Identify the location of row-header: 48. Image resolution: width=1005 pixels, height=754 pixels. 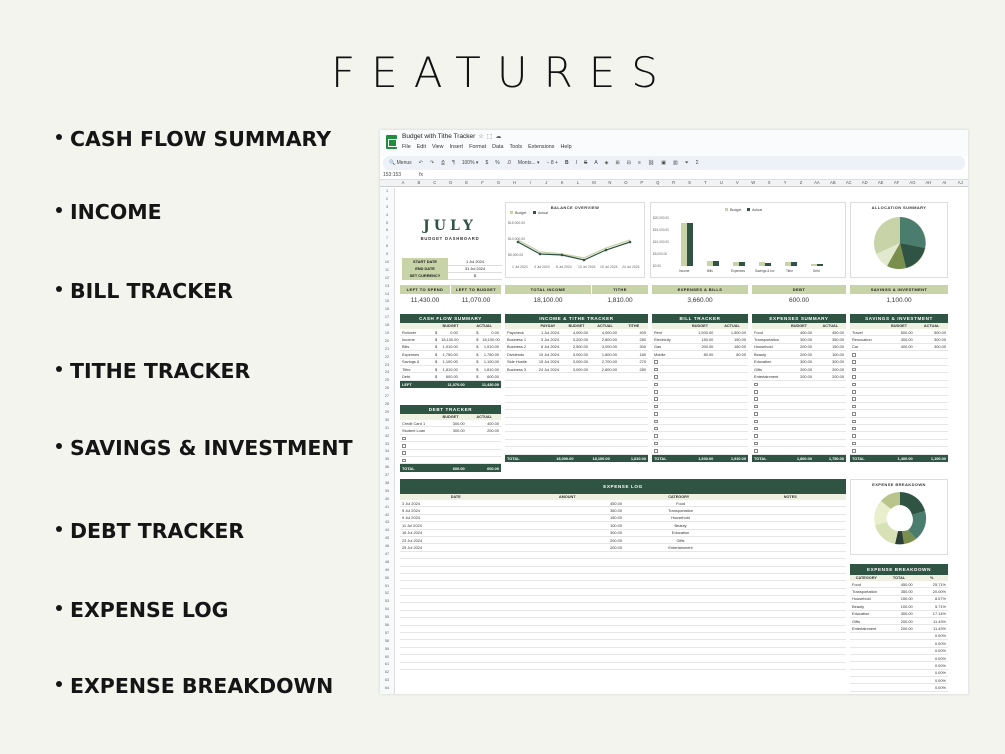
(387, 563).